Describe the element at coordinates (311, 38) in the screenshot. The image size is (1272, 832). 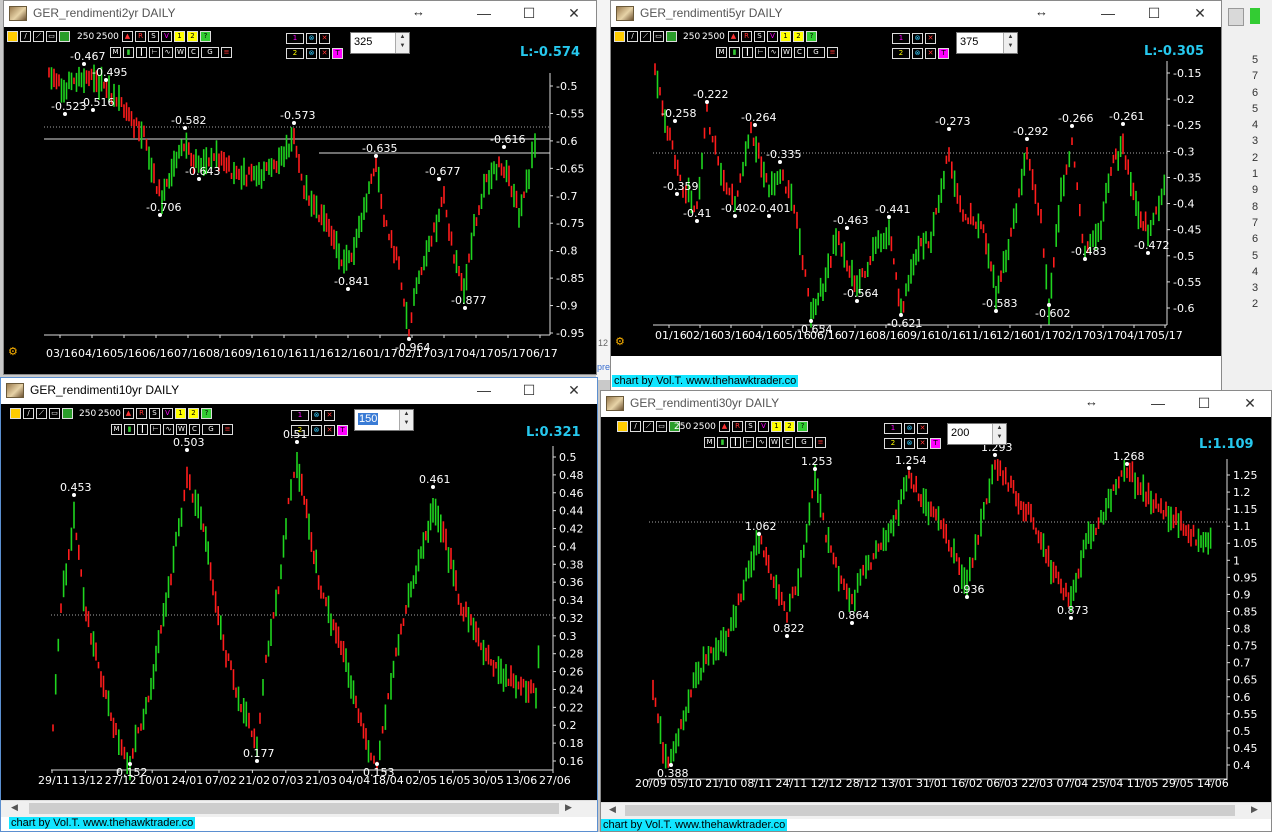
I see `ev1-settings-icon: ⊗` at that location.